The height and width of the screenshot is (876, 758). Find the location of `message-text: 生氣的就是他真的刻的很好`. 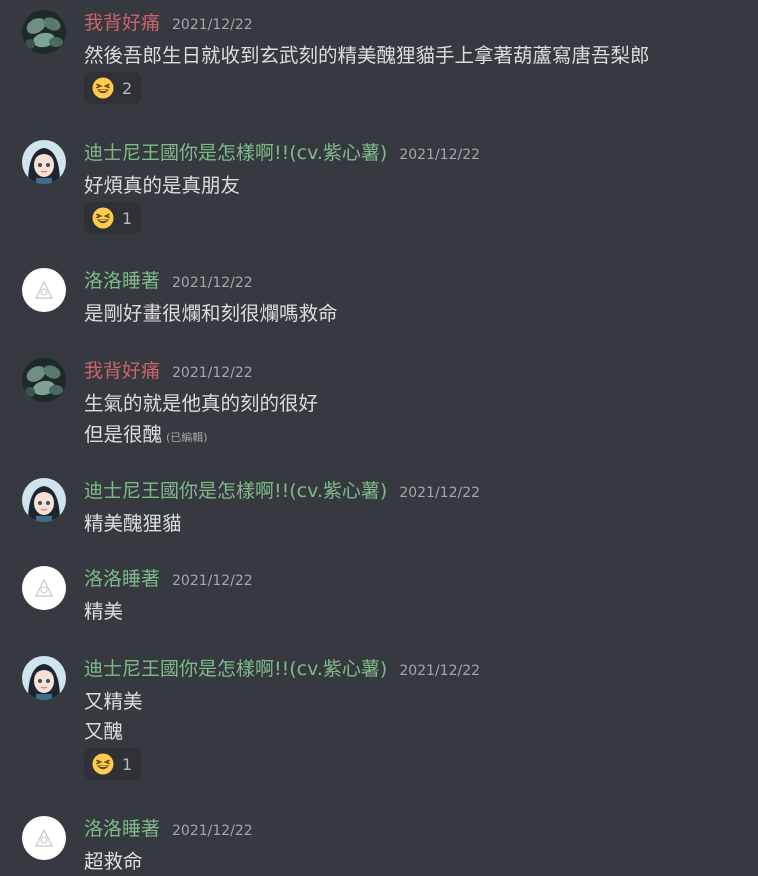

message-text: 生氣的就是他真的刻的很好 is located at coordinates (201, 403).